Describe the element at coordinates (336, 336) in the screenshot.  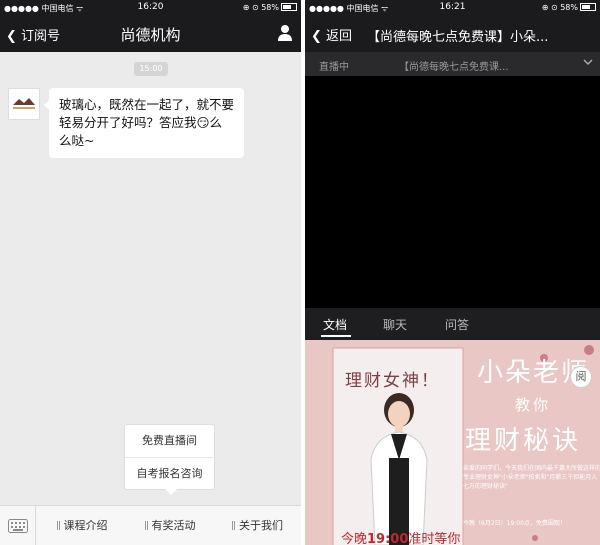
I see `active-tab-indicator` at that location.